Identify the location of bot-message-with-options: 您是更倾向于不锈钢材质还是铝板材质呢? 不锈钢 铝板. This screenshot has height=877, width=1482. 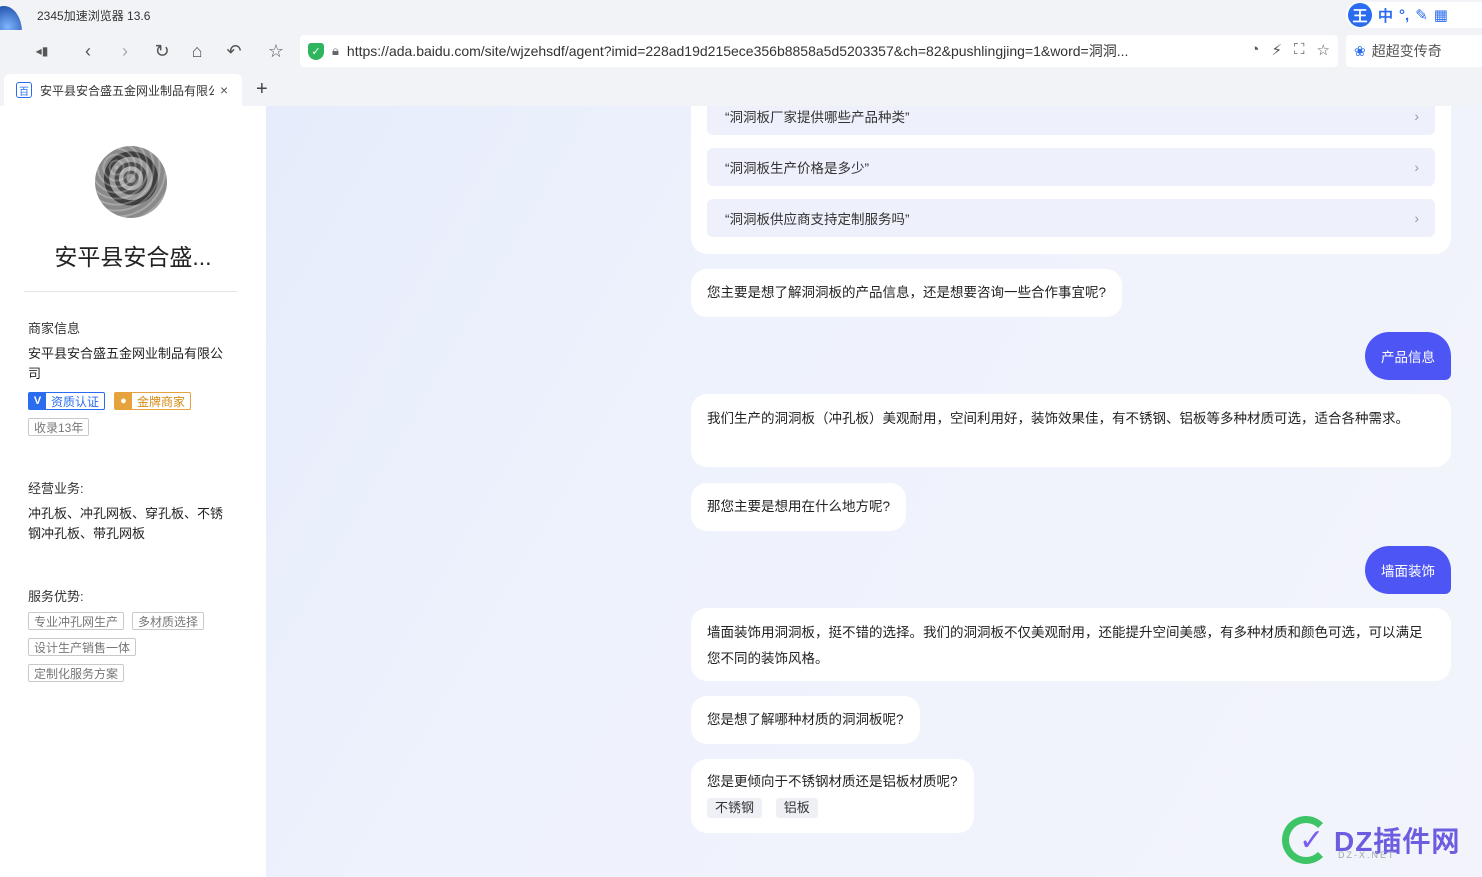
(832, 796).